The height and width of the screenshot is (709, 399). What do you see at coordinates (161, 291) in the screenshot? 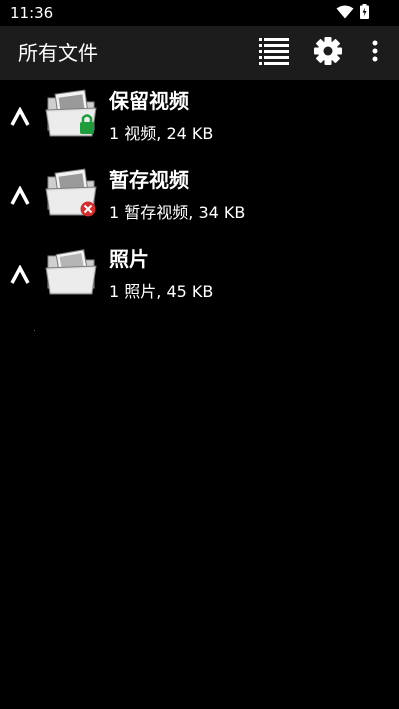
I see `item-subtitle: 1 照片, 45 KB` at bounding box center [161, 291].